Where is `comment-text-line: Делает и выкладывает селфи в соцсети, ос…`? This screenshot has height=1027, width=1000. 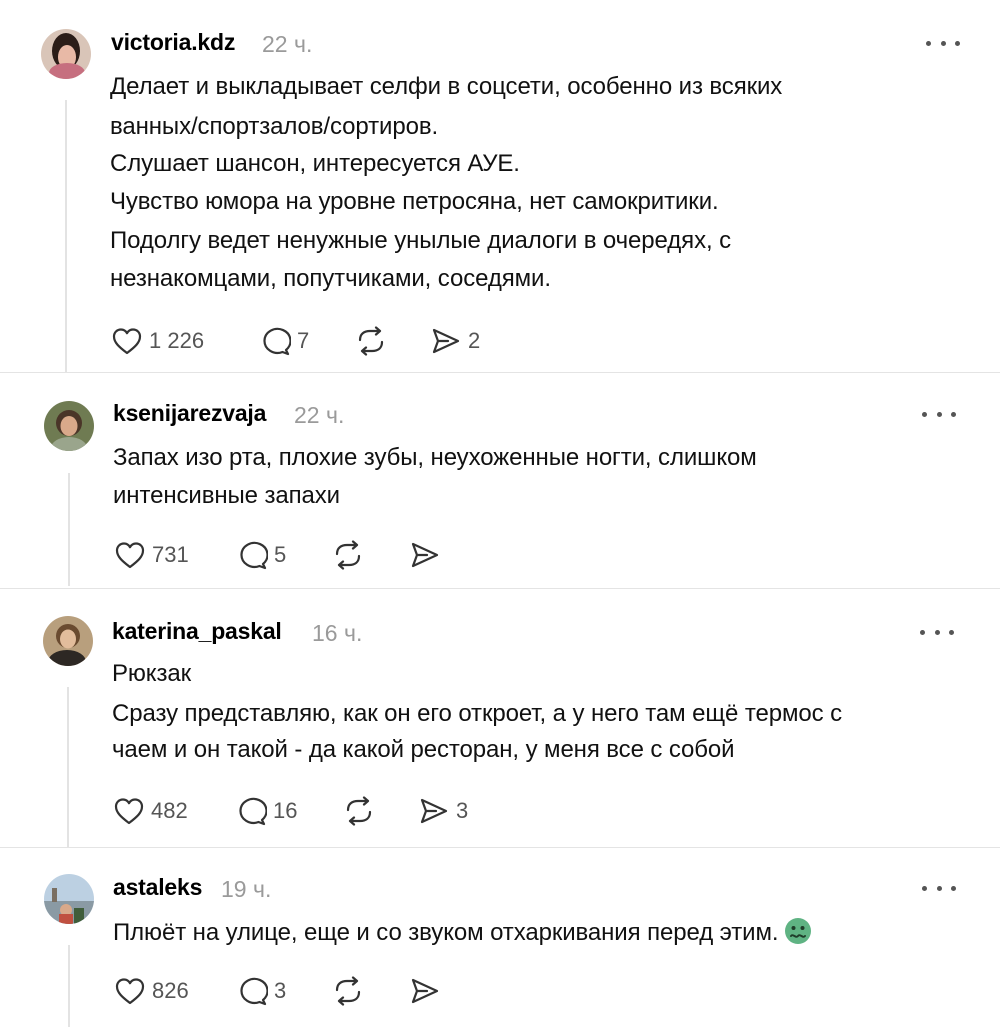
comment-text-line: Делает и выкладывает селфи в соцсети, ос… is located at coordinates (446, 86).